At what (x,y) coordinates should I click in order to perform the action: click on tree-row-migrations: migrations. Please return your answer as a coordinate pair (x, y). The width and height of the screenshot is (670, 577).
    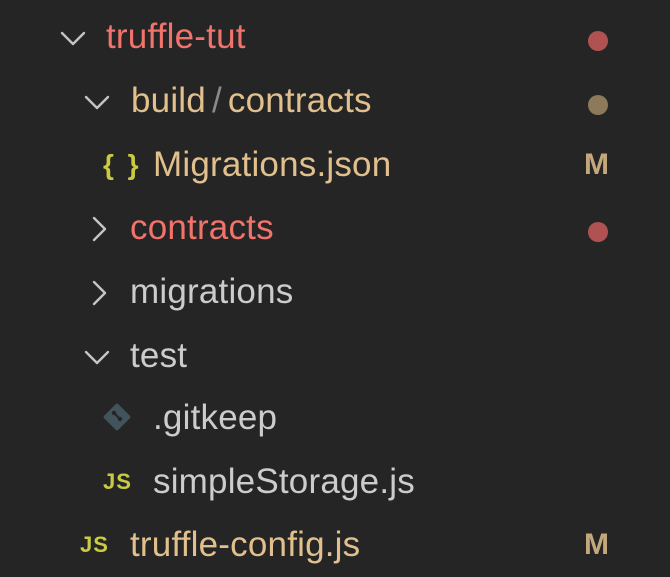
    Looking at the image, I should click on (335, 292).